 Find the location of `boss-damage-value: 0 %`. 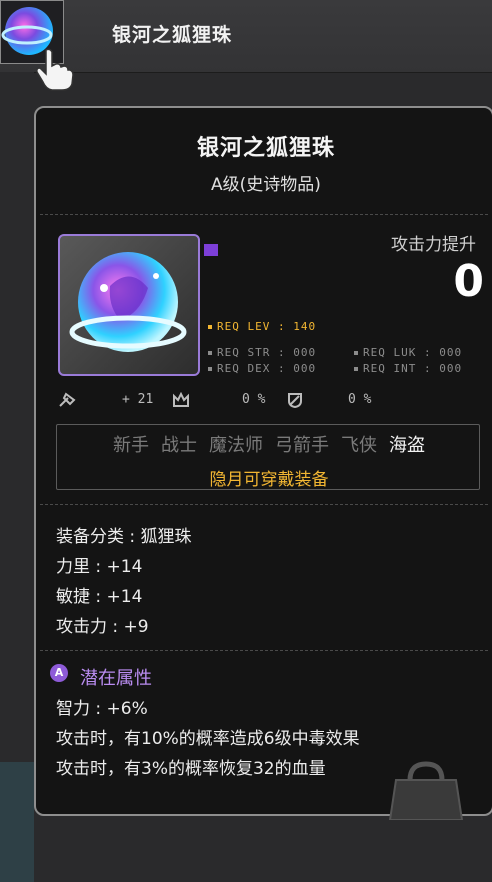

boss-damage-value: 0 % is located at coordinates (254, 399).